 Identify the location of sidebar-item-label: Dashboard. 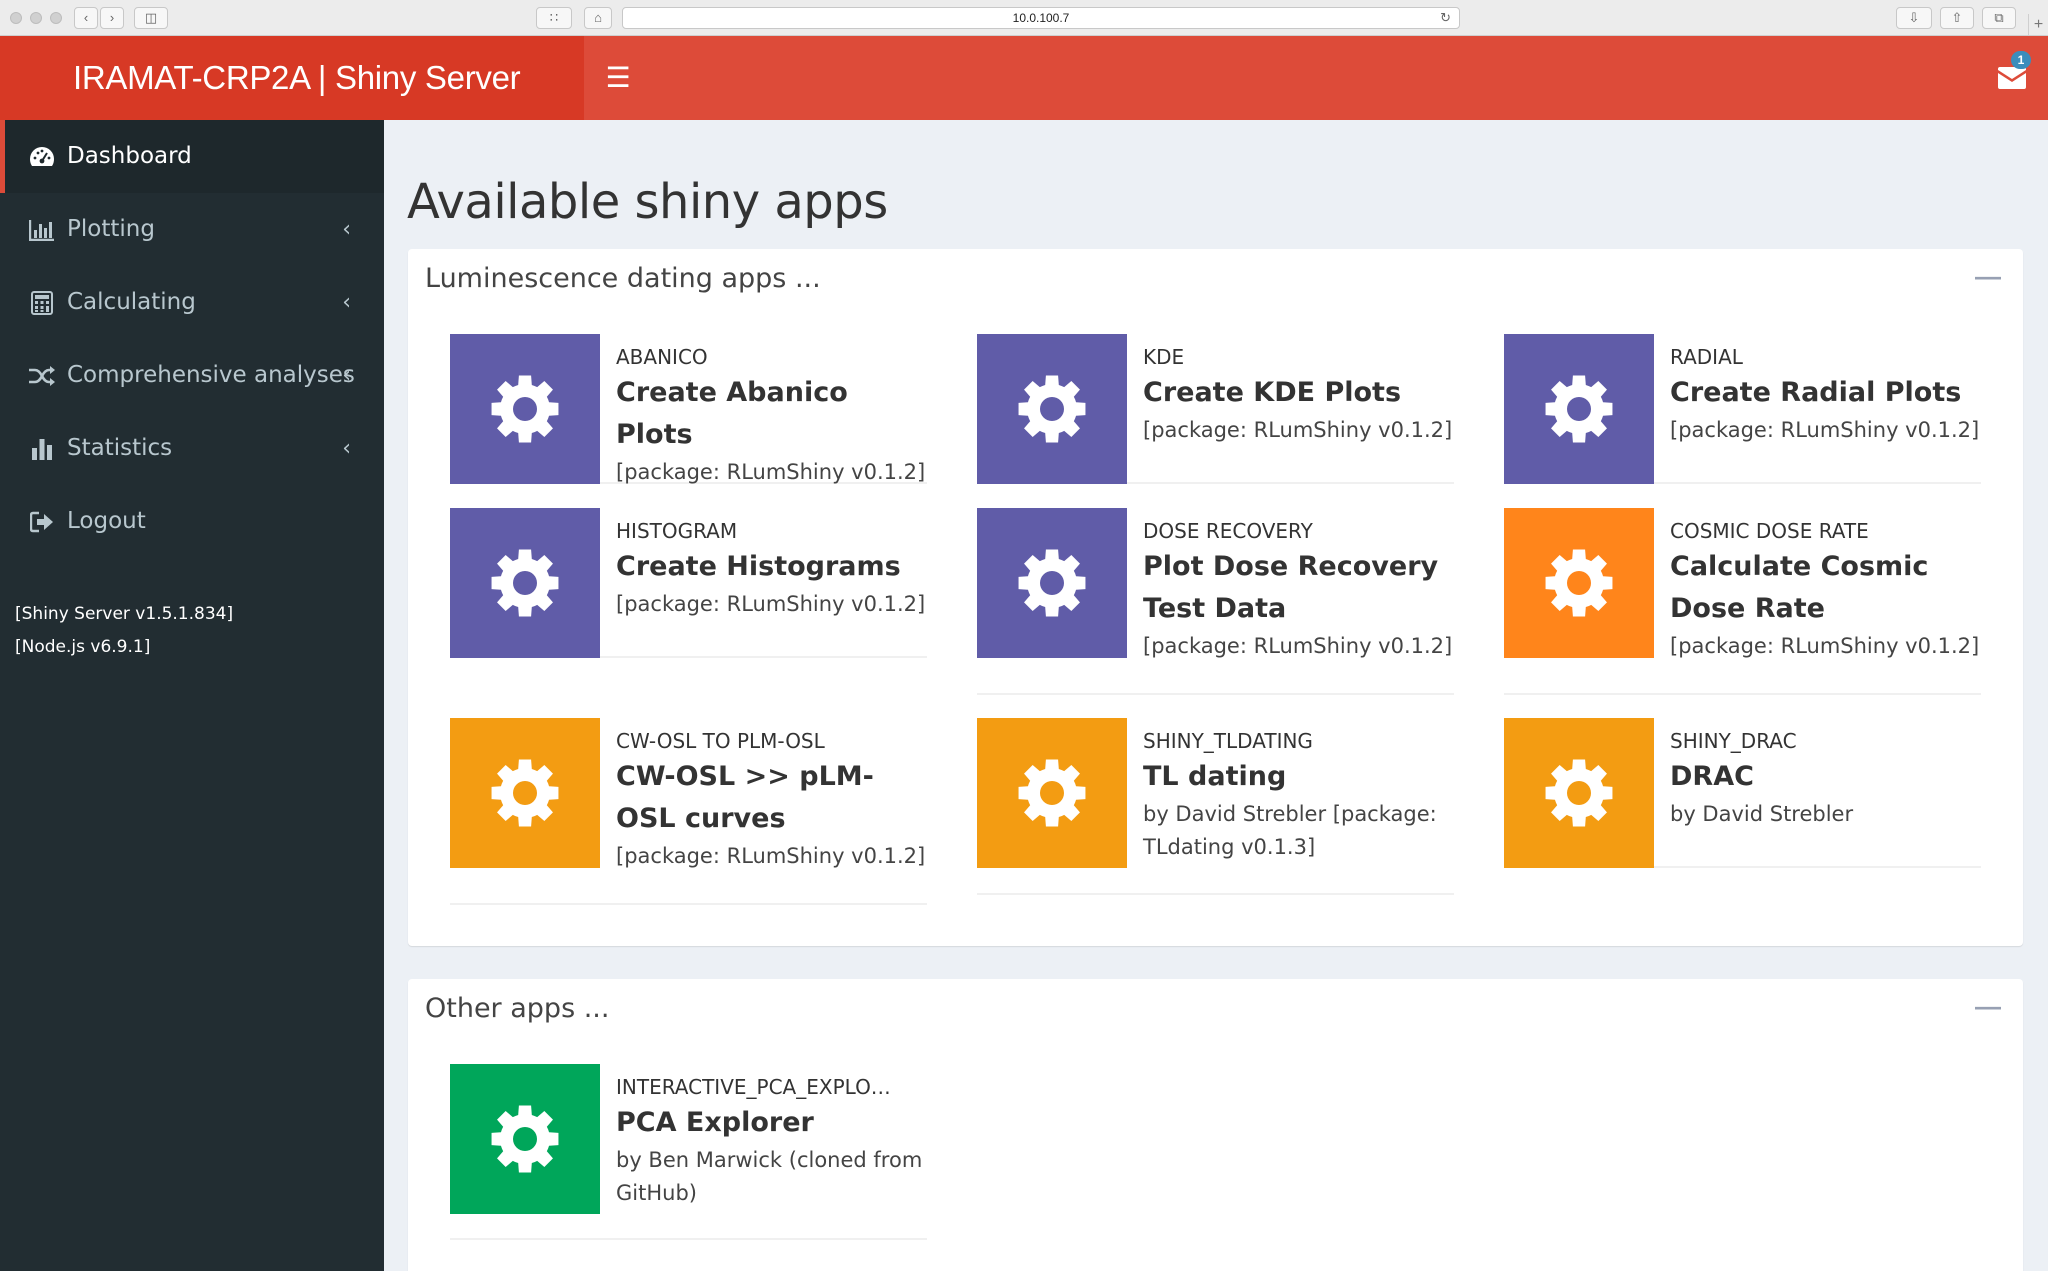
(129, 156).